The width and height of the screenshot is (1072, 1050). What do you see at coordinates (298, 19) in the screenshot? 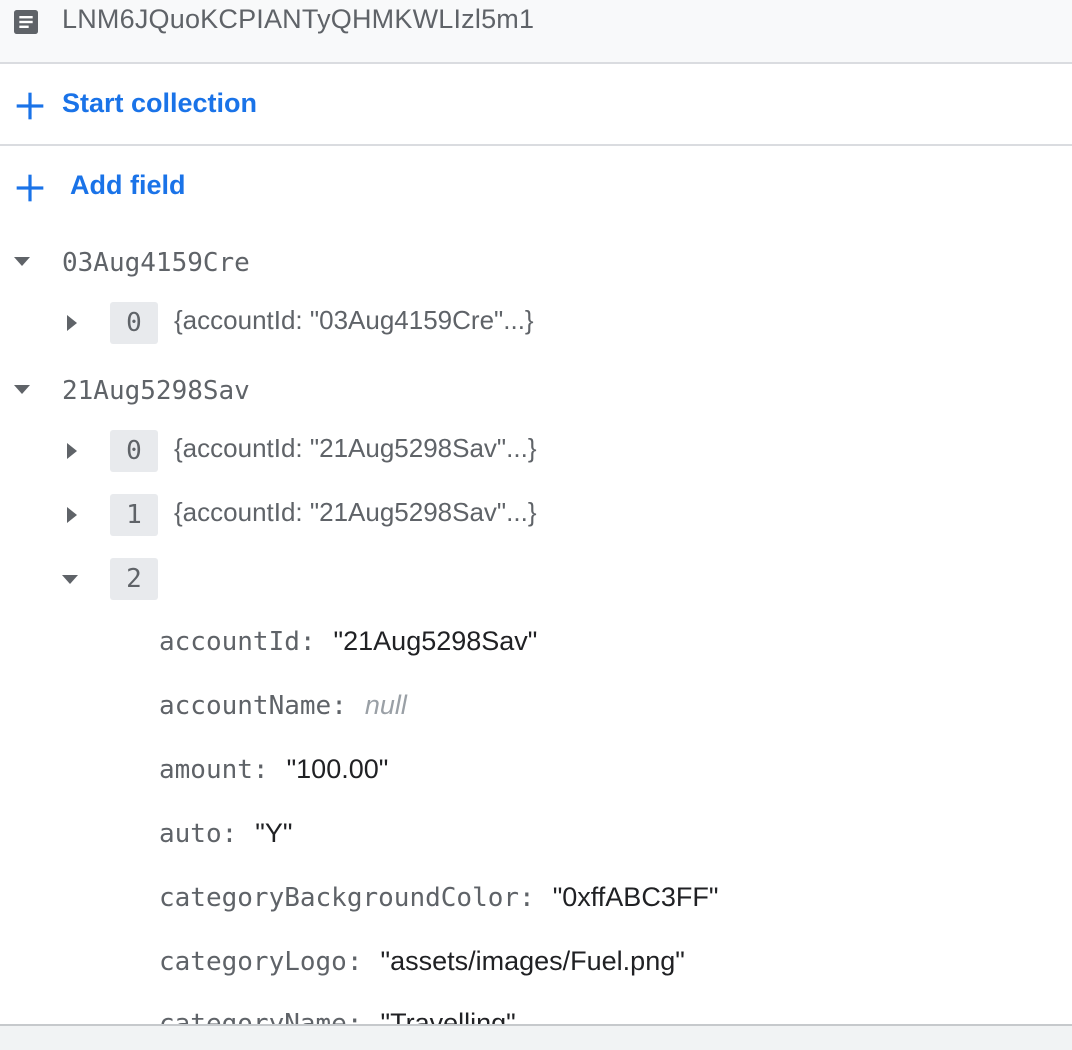
I see `document-id: LNM6JQuoKCPIANTyQHMKWLIzl5m1` at bounding box center [298, 19].